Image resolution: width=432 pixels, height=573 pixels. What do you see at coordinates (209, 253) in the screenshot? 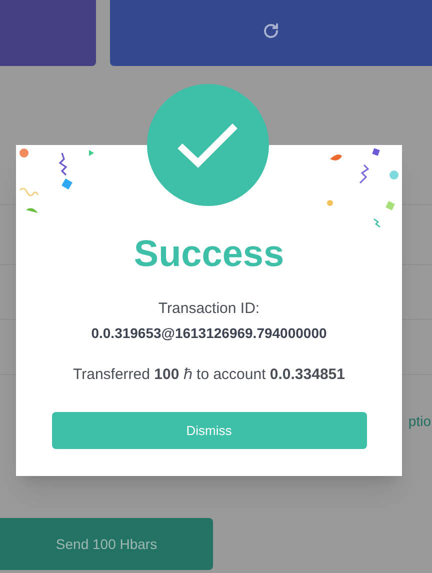
I see `dialog-title: Success` at bounding box center [209, 253].